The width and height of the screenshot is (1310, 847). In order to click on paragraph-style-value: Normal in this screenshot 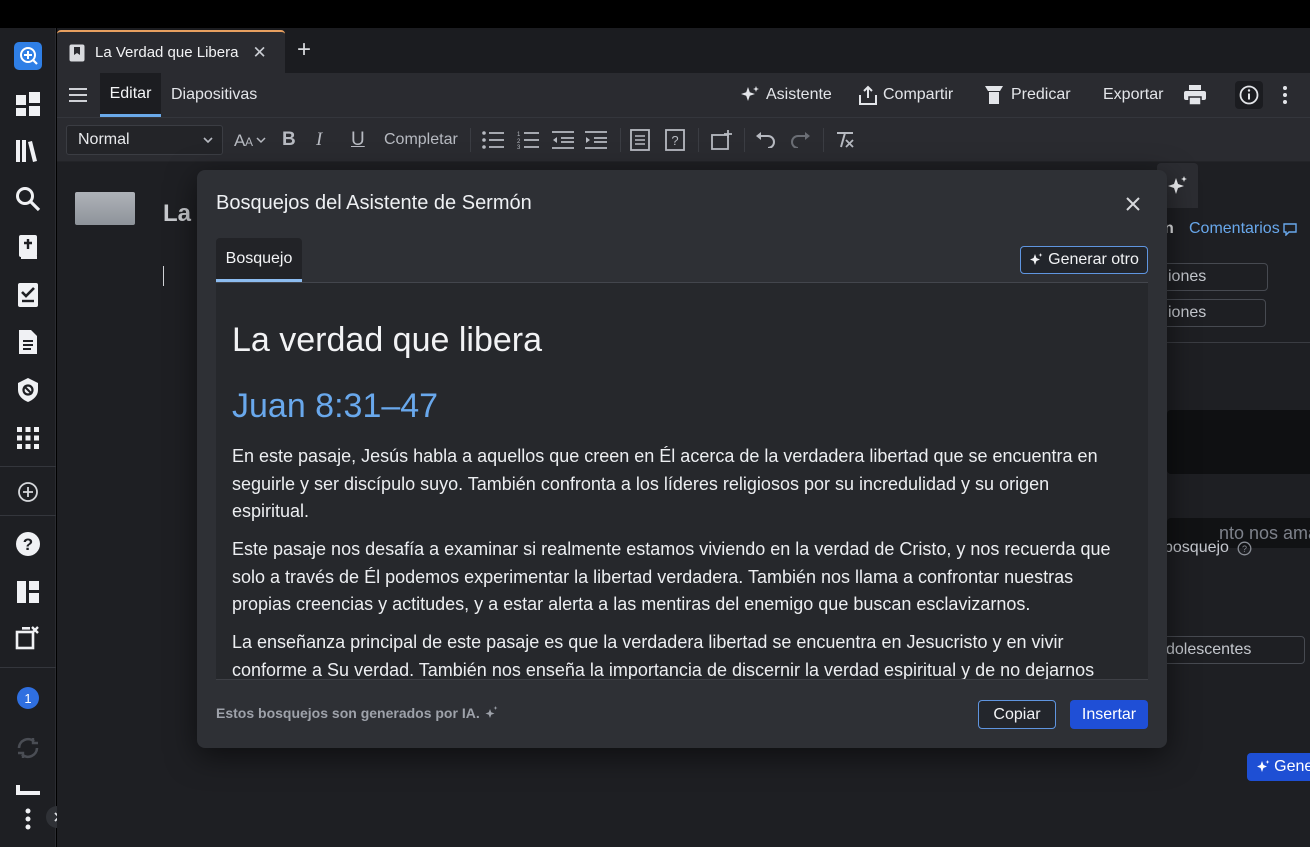, I will do `click(104, 139)`.